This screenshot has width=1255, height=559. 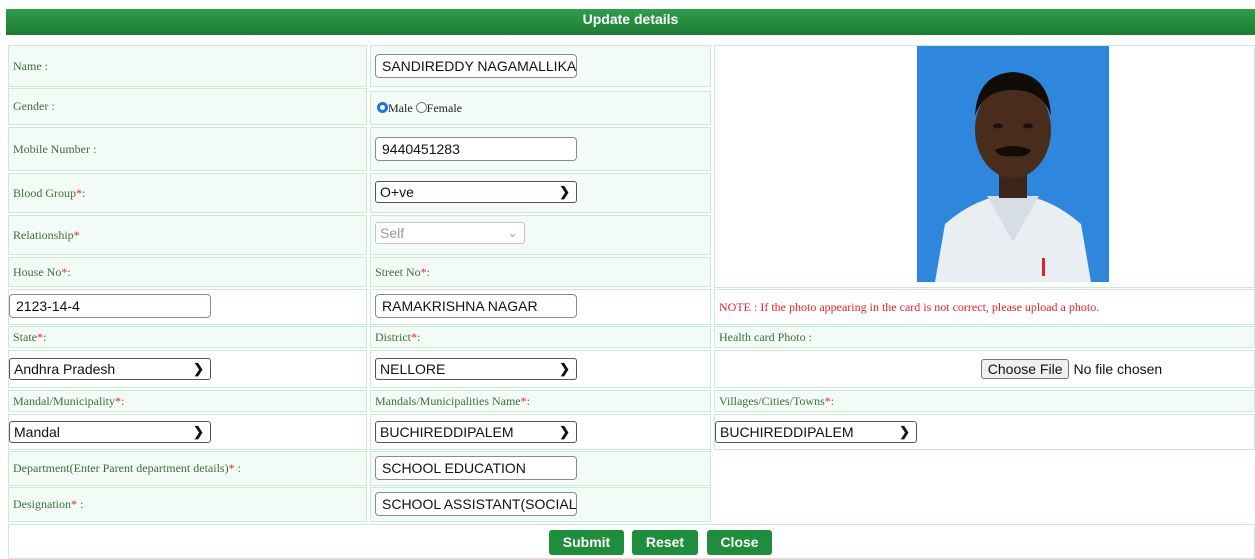 I want to click on blood-group-value: O+ve, so click(x=397, y=192).